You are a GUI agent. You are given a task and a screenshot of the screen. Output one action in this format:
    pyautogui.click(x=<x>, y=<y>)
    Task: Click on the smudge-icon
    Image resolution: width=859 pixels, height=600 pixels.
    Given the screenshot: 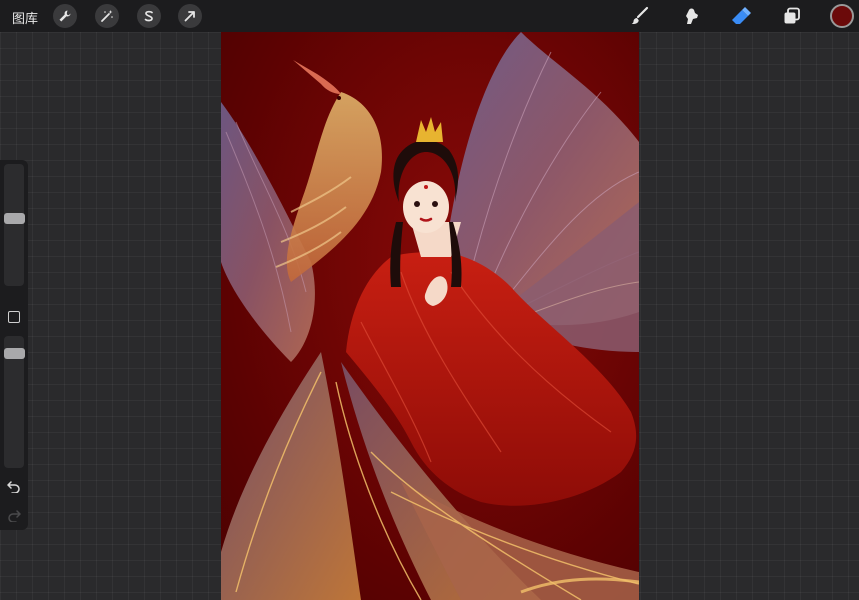 What is the action you would take?
    pyautogui.click(x=692, y=16)
    